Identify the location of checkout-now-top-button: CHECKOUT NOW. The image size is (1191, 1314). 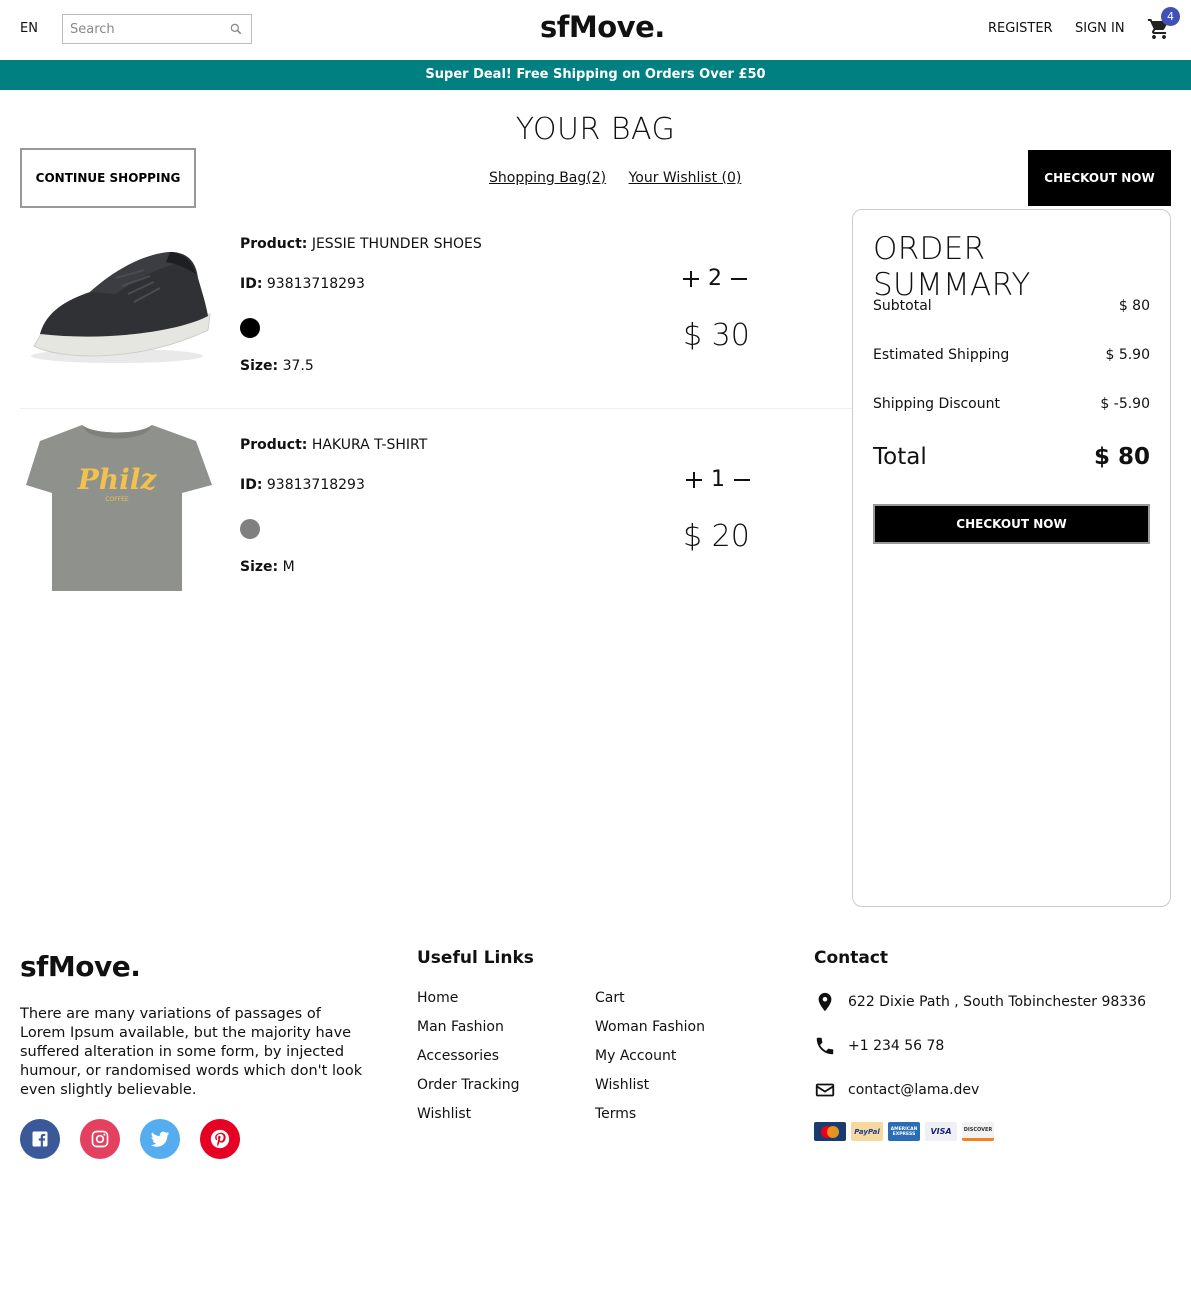
(1099, 178).